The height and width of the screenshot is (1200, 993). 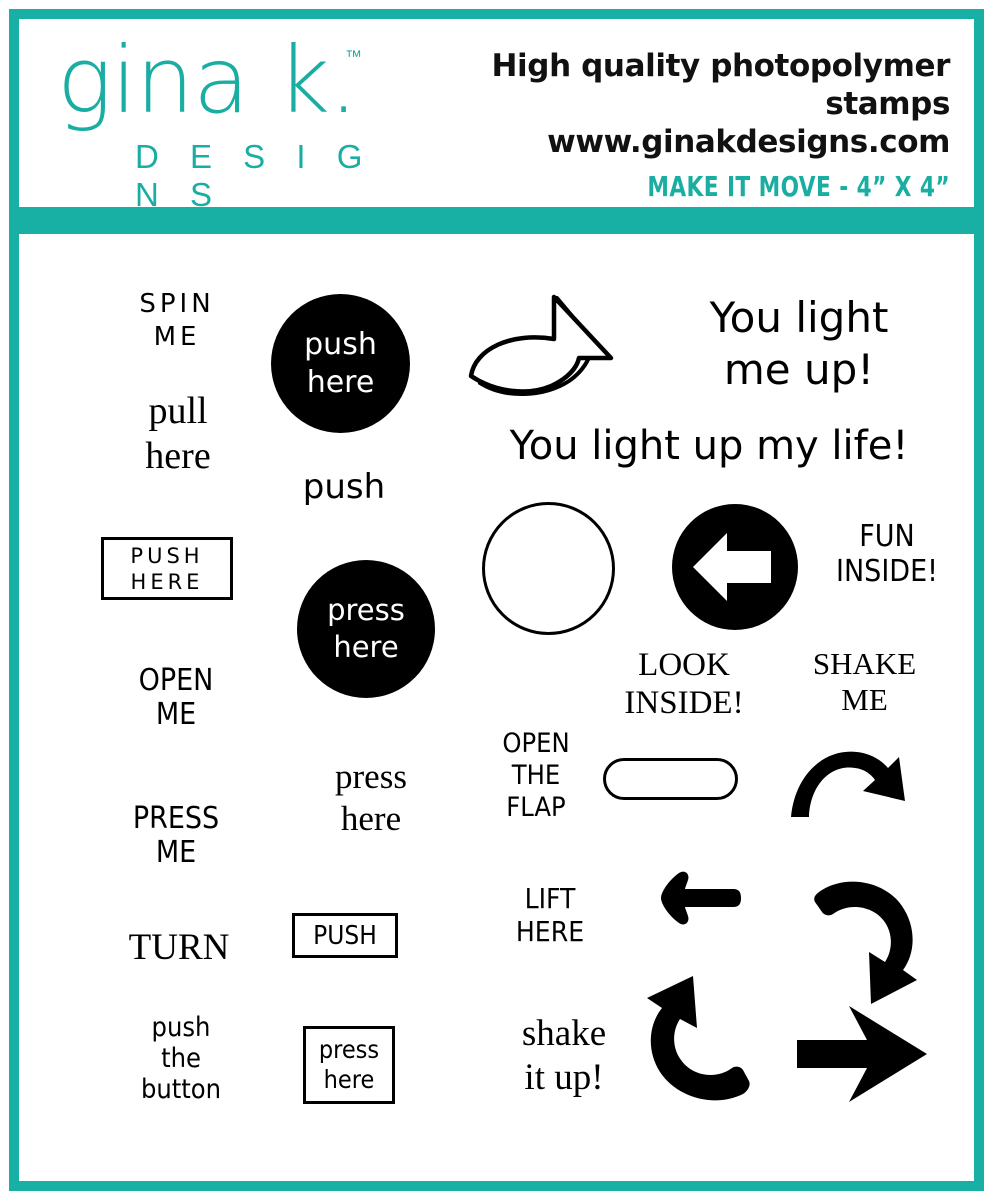 What do you see at coordinates (564, 1033) in the screenshot?
I see `shake-it-up-line-1: shake` at bounding box center [564, 1033].